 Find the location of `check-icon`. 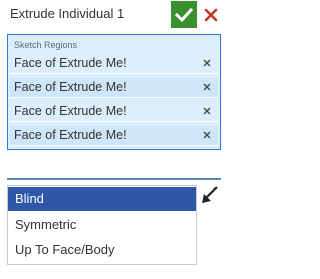

check-icon is located at coordinates (184, 14).